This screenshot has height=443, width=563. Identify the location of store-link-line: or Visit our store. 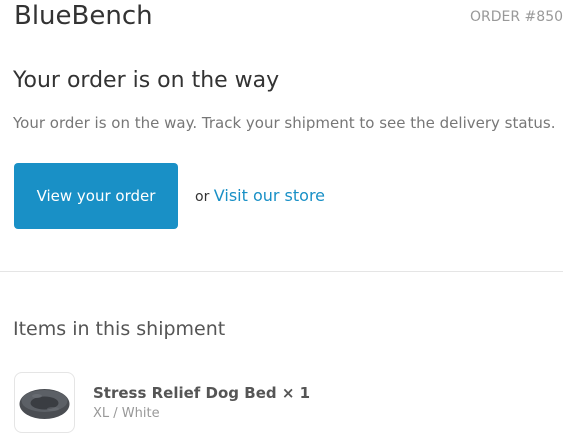
(260, 195).